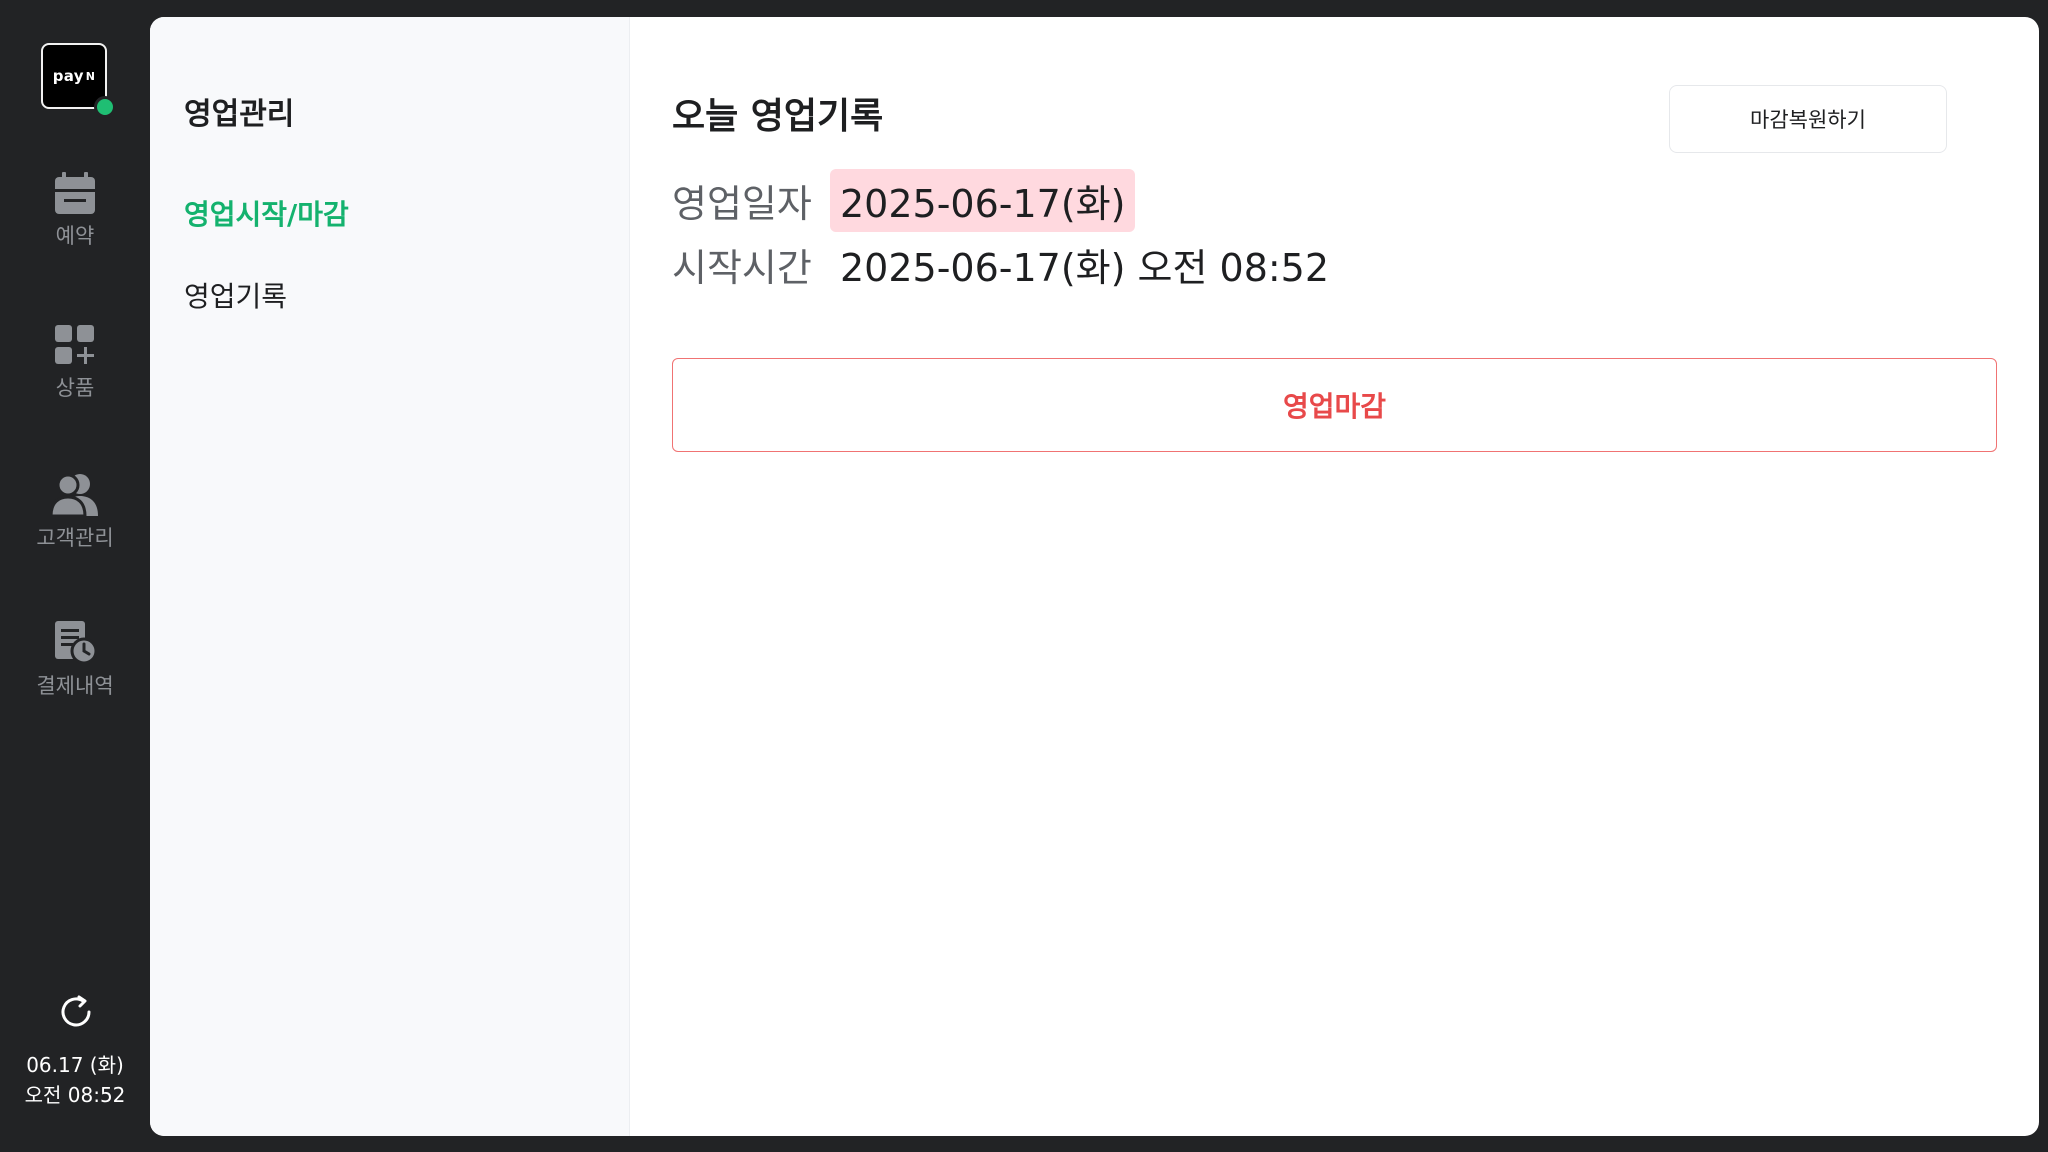 This screenshot has height=1152, width=2048. Describe the element at coordinates (75, 388) in the screenshot. I see `nav-label-product: 상품` at that location.